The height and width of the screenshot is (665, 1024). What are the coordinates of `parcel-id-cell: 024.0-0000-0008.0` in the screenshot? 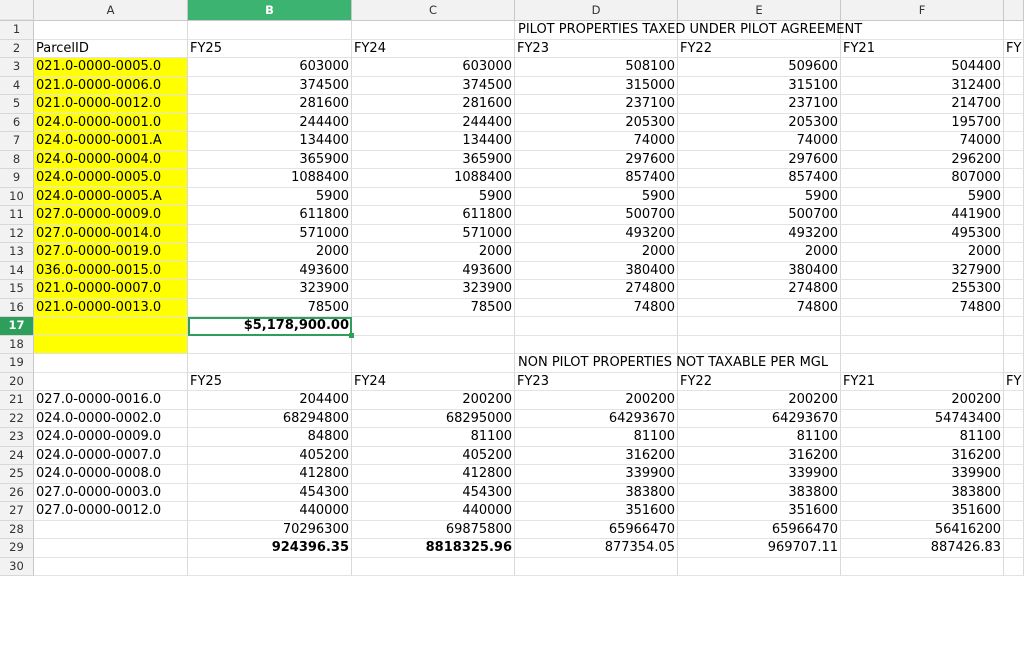 It's located at (111, 474).